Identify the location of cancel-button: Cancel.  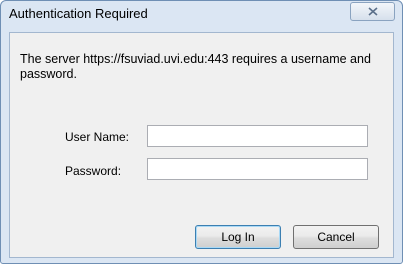
(336, 237).